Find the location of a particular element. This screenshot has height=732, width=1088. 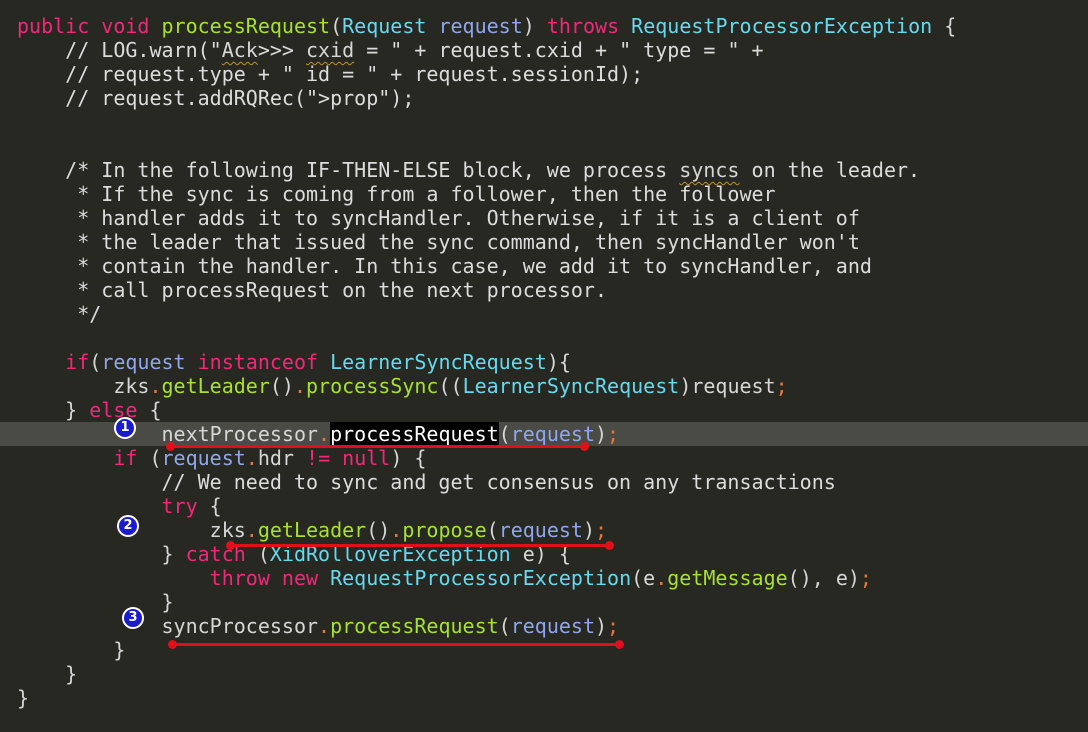

code-line: // request.addRQRec(">prop"); is located at coordinates (544, 98).